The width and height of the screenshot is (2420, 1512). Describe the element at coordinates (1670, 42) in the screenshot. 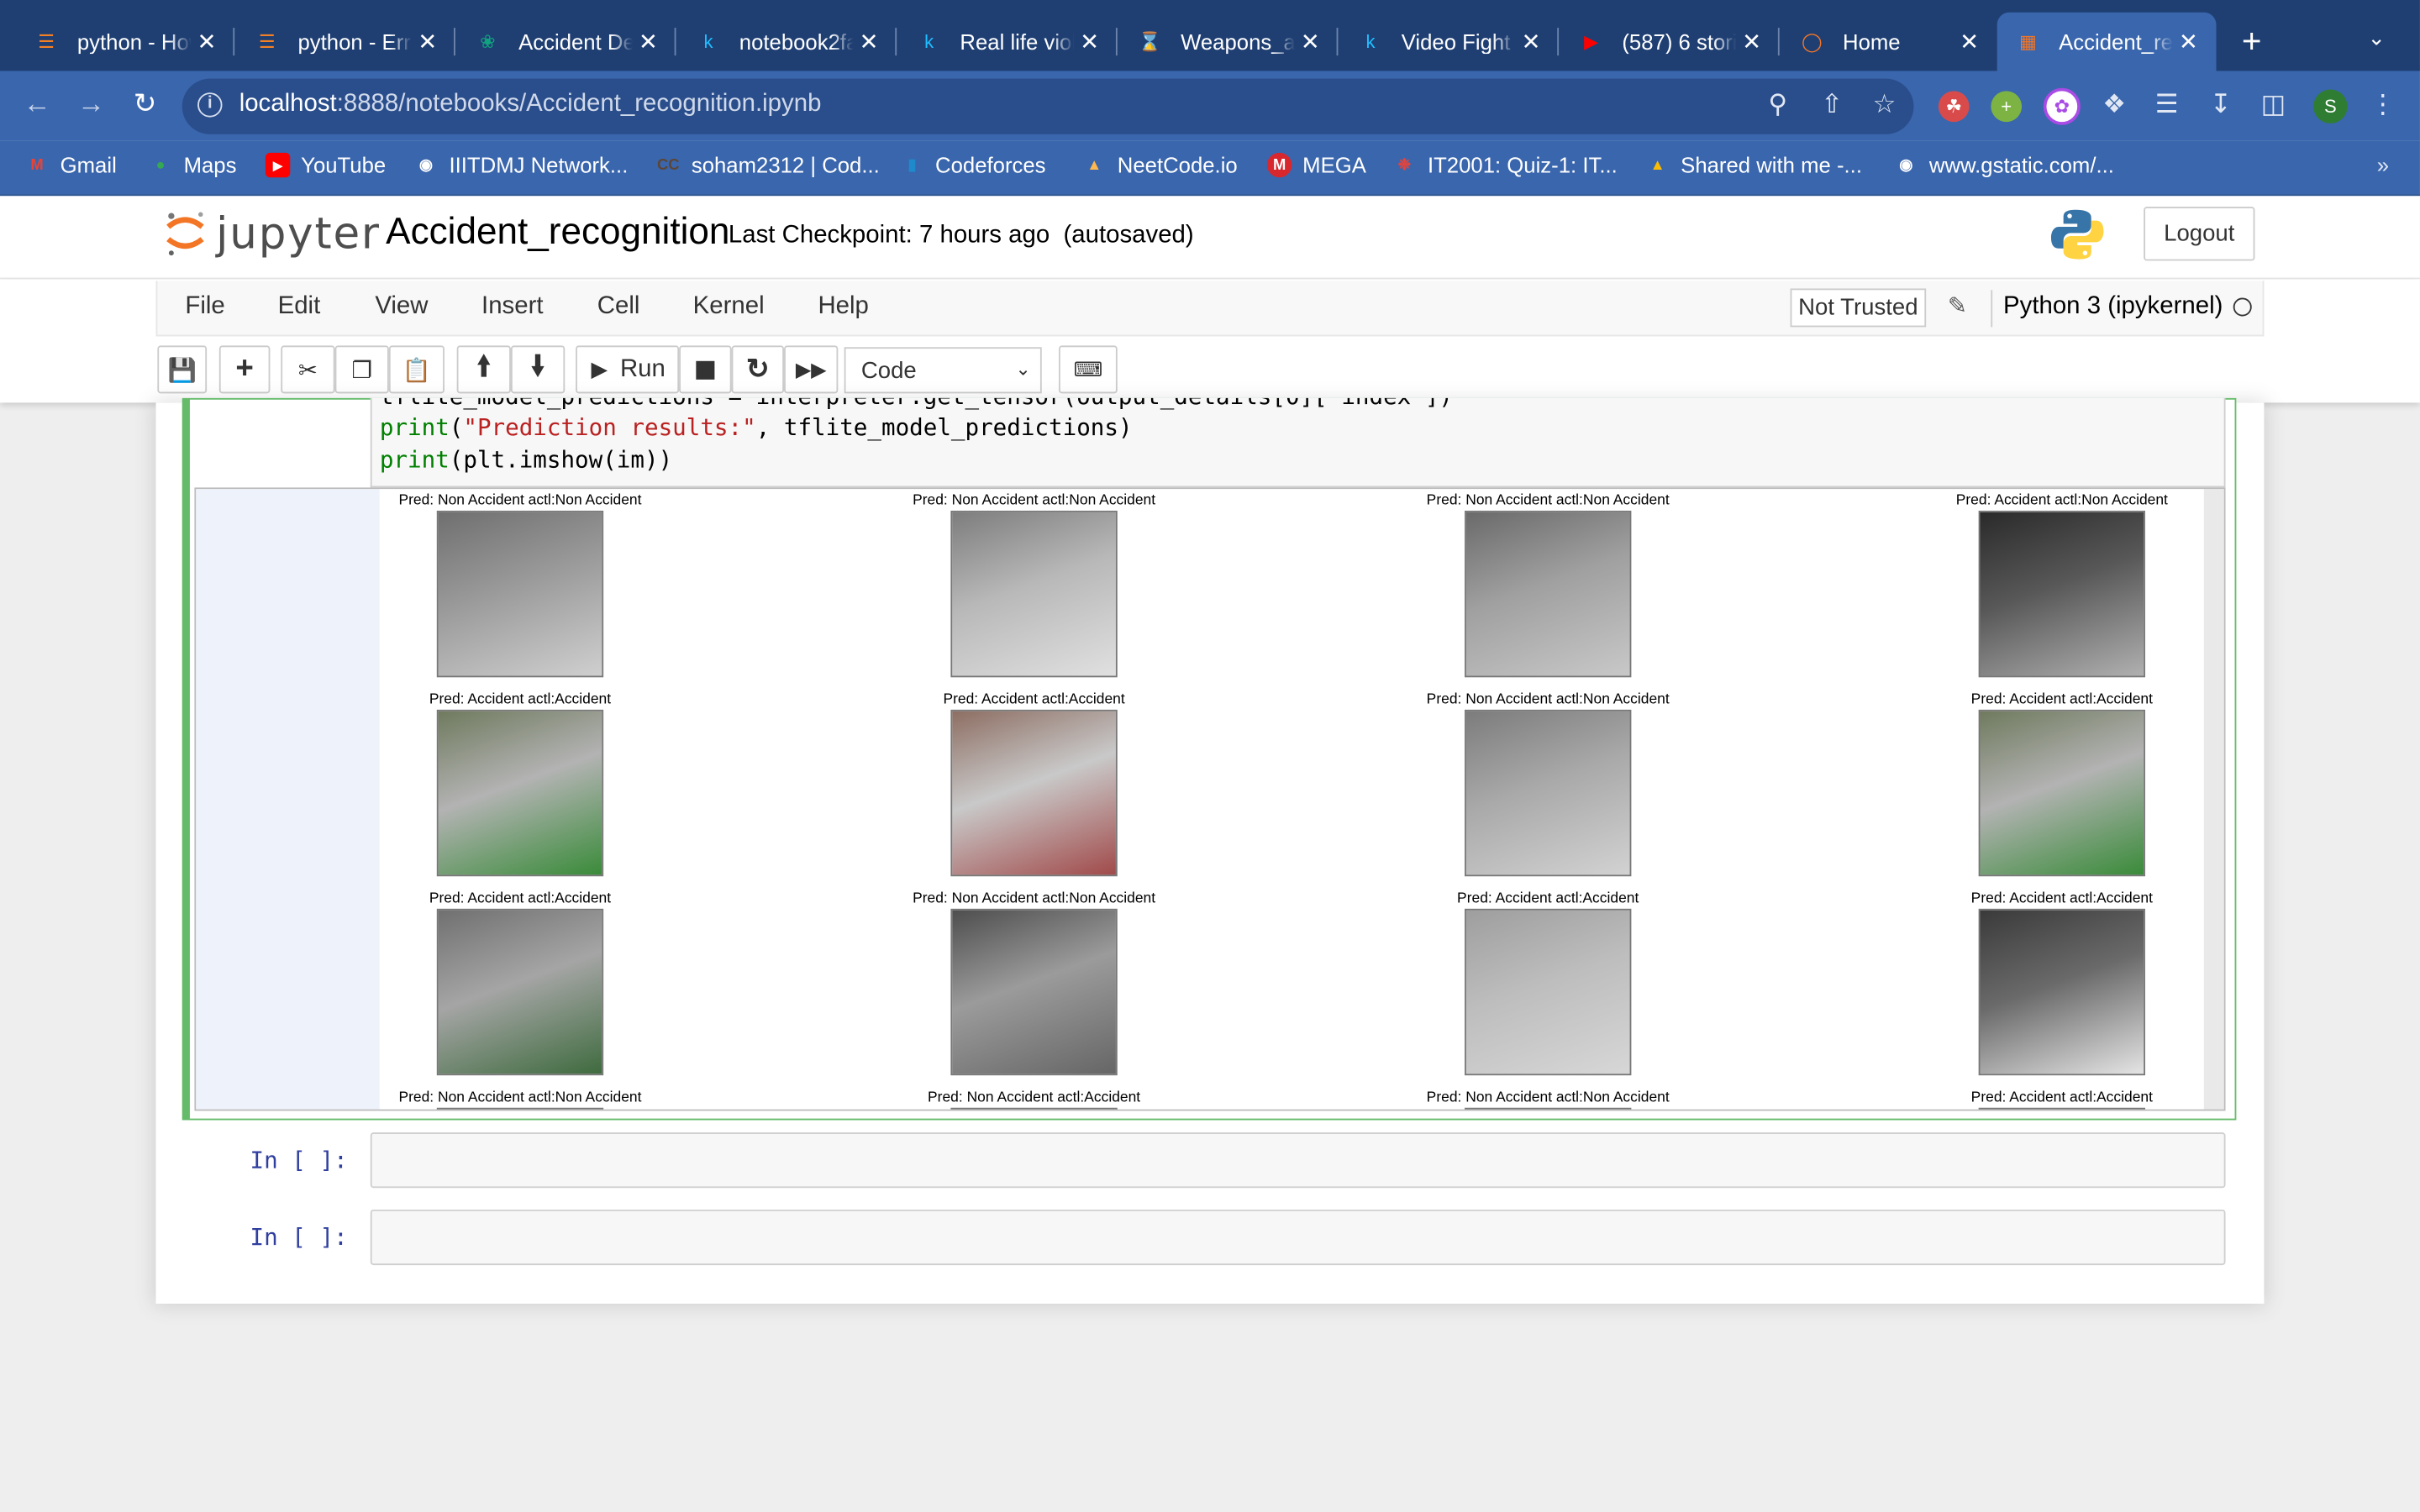

I see `browser-tab: ▶ (587) 6 stories✕` at that location.